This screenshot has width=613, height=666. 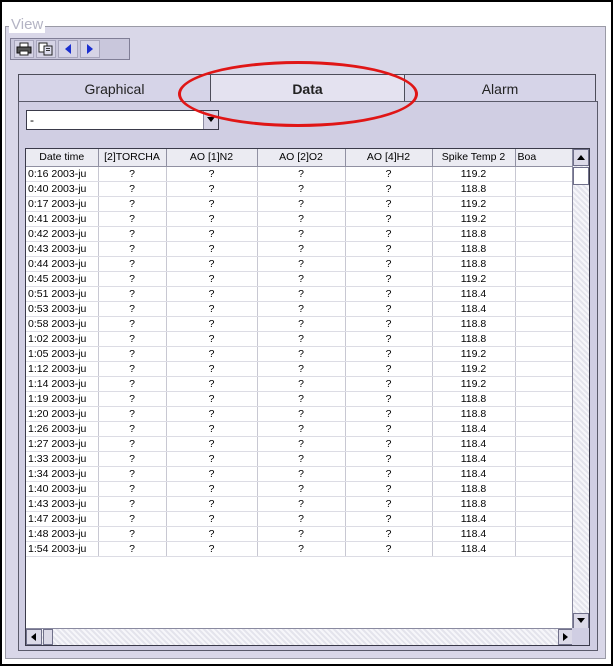 What do you see at coordinates (114, 88) in the screenshot?
I see `tab-graphical: Graphical` at bounding box center [114, 88].